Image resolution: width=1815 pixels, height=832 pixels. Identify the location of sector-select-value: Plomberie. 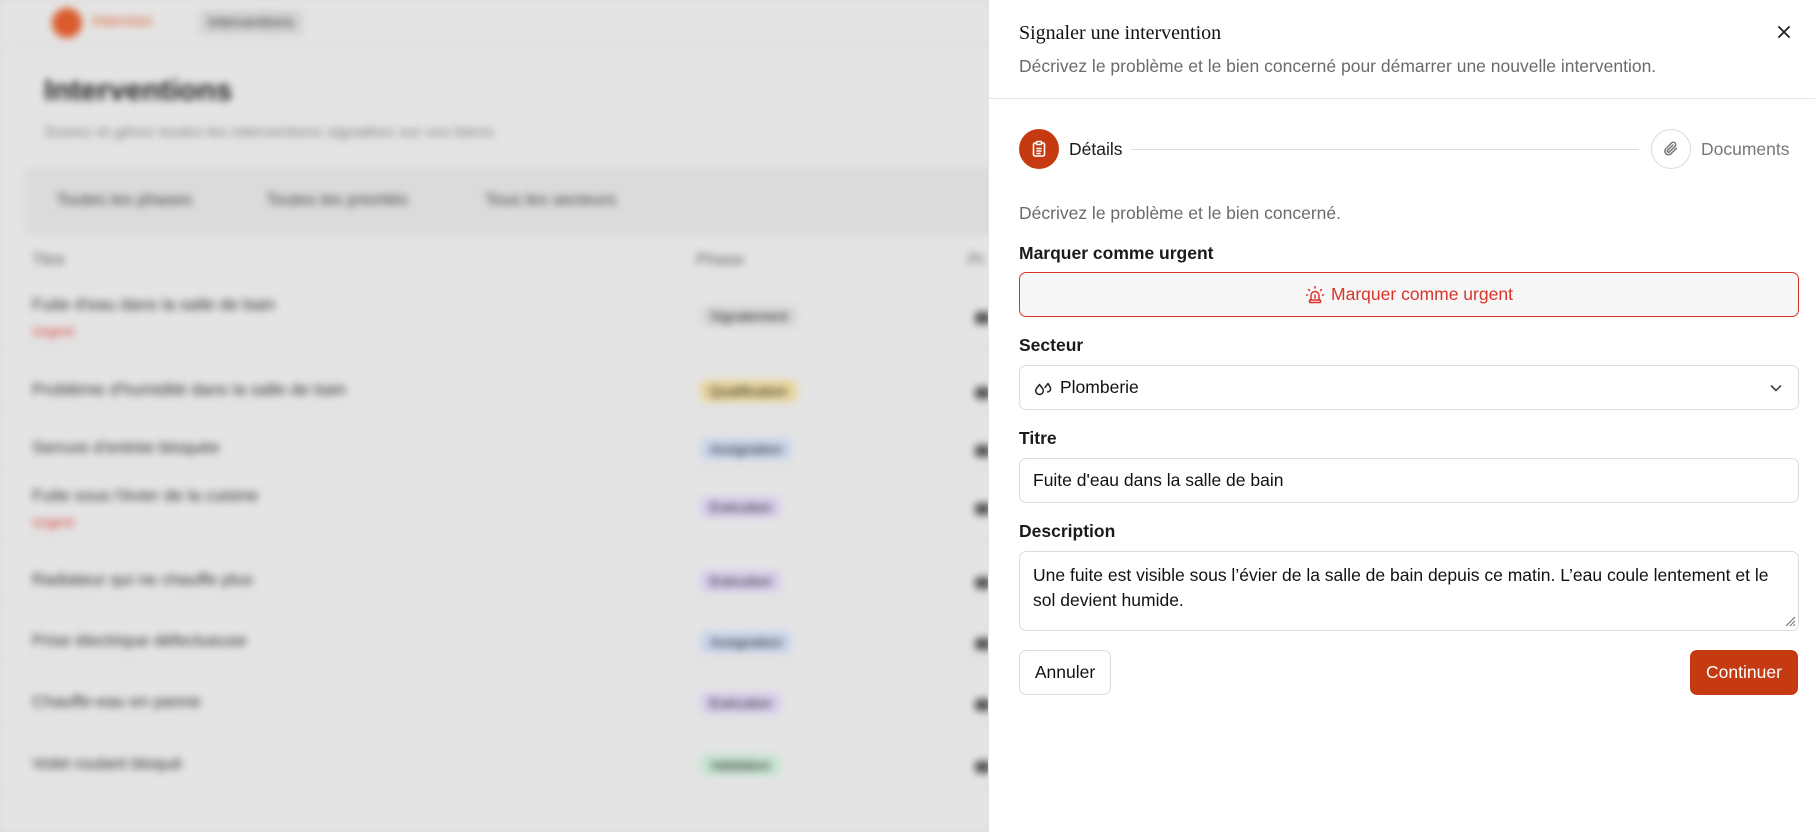
(1099, 387).